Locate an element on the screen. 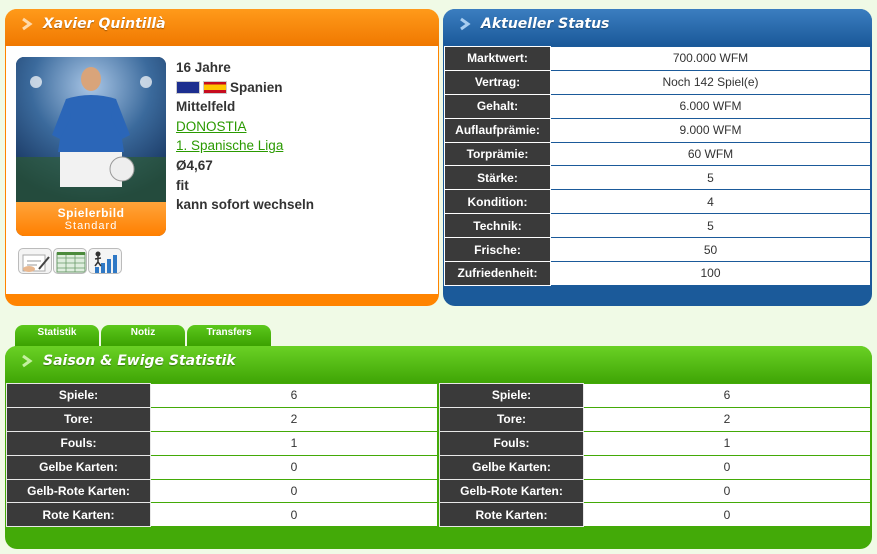 The width and height of the screenshot is (877, 554). table-row: Gehalt: 6.000 WFM is located at coordinates (657, 106).